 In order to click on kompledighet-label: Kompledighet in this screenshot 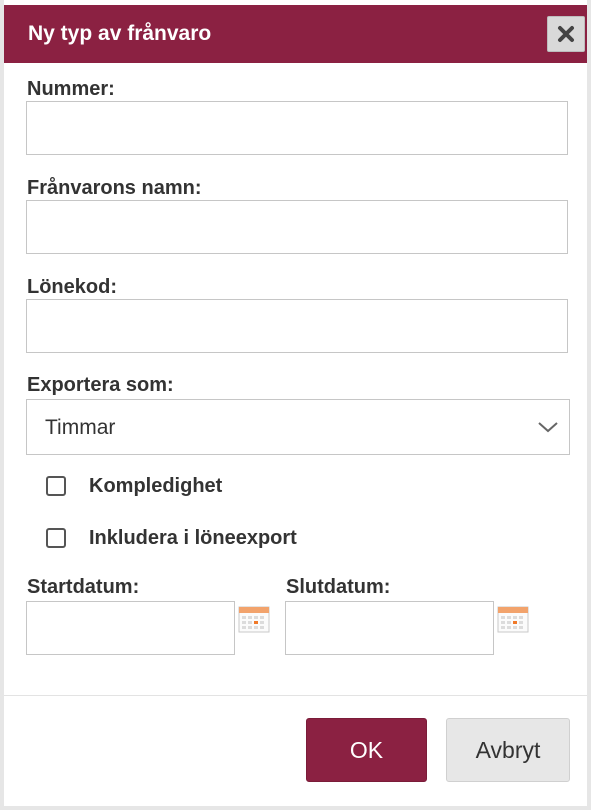, I will do `click(155, 486)`.